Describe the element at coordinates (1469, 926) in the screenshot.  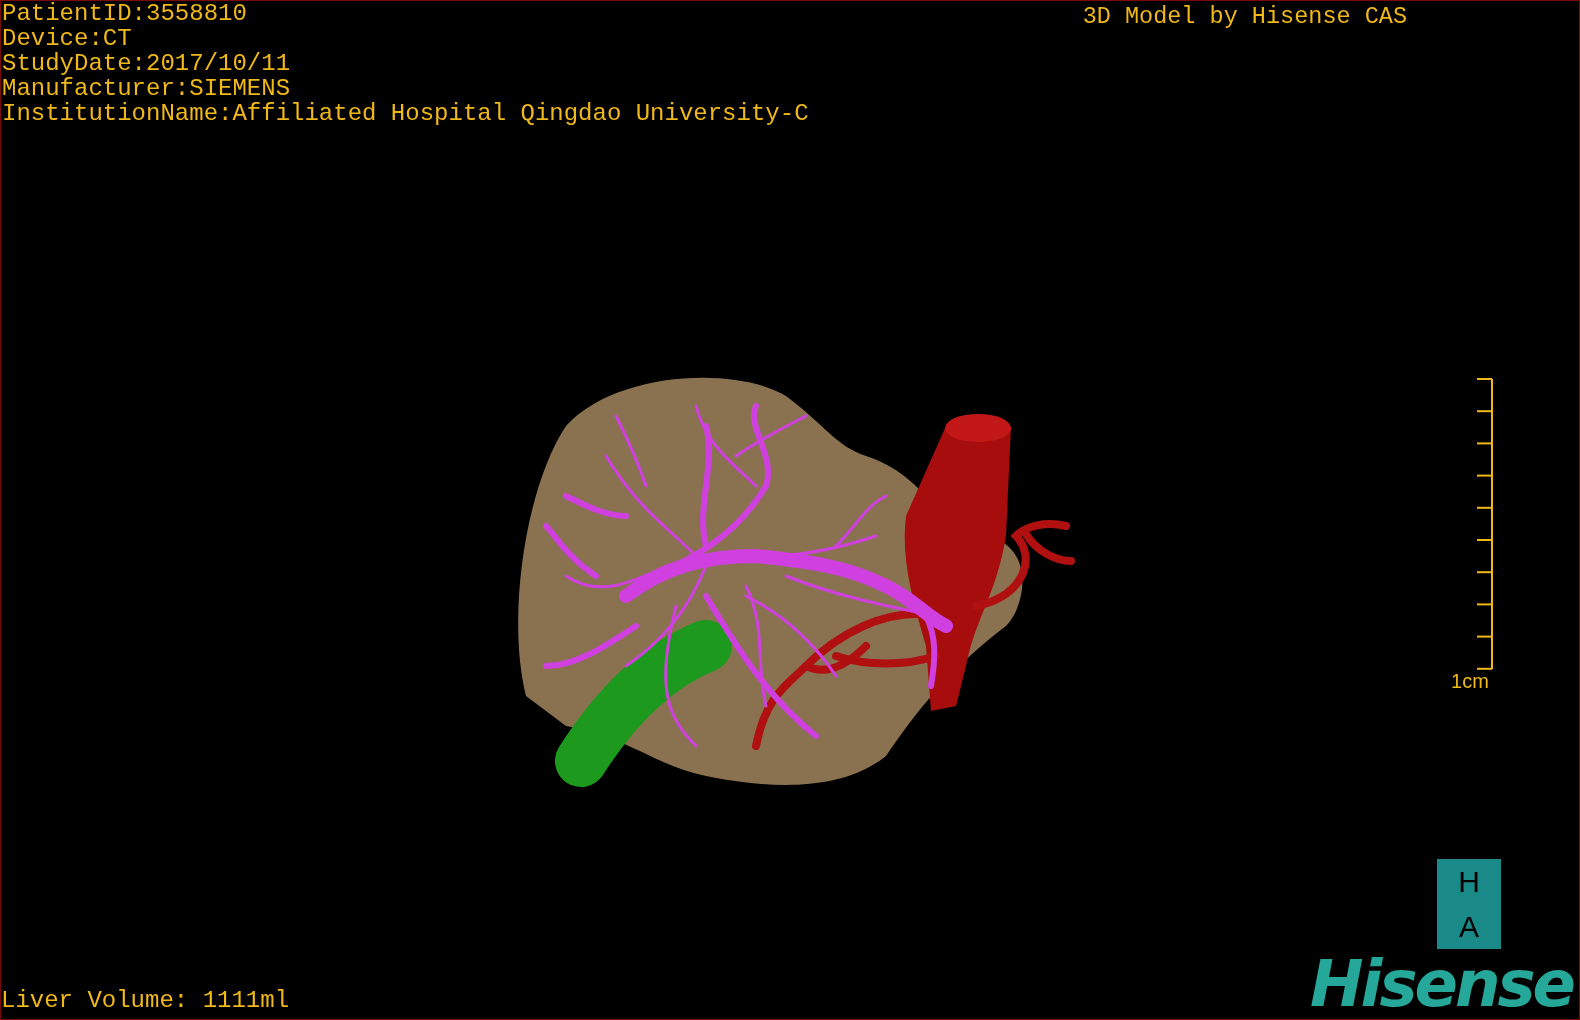
I see `logo-letter: A` at that location.